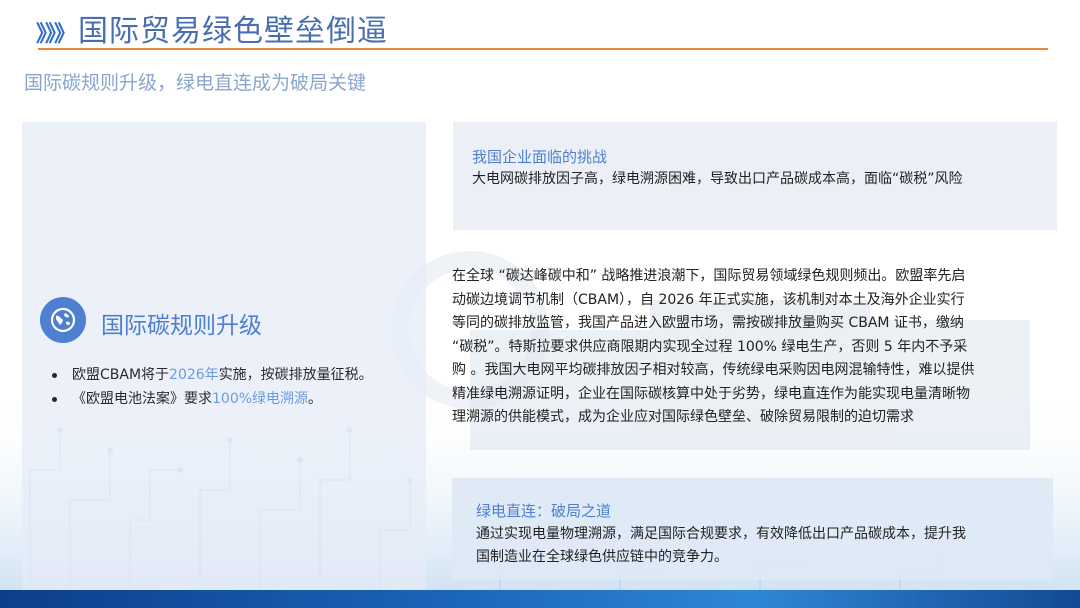 This screenshot has height=608, width=1080. What do you see at coordinates (543, 49) in the screenshot?
I see `title-underline` at bounding box center [543, 49].